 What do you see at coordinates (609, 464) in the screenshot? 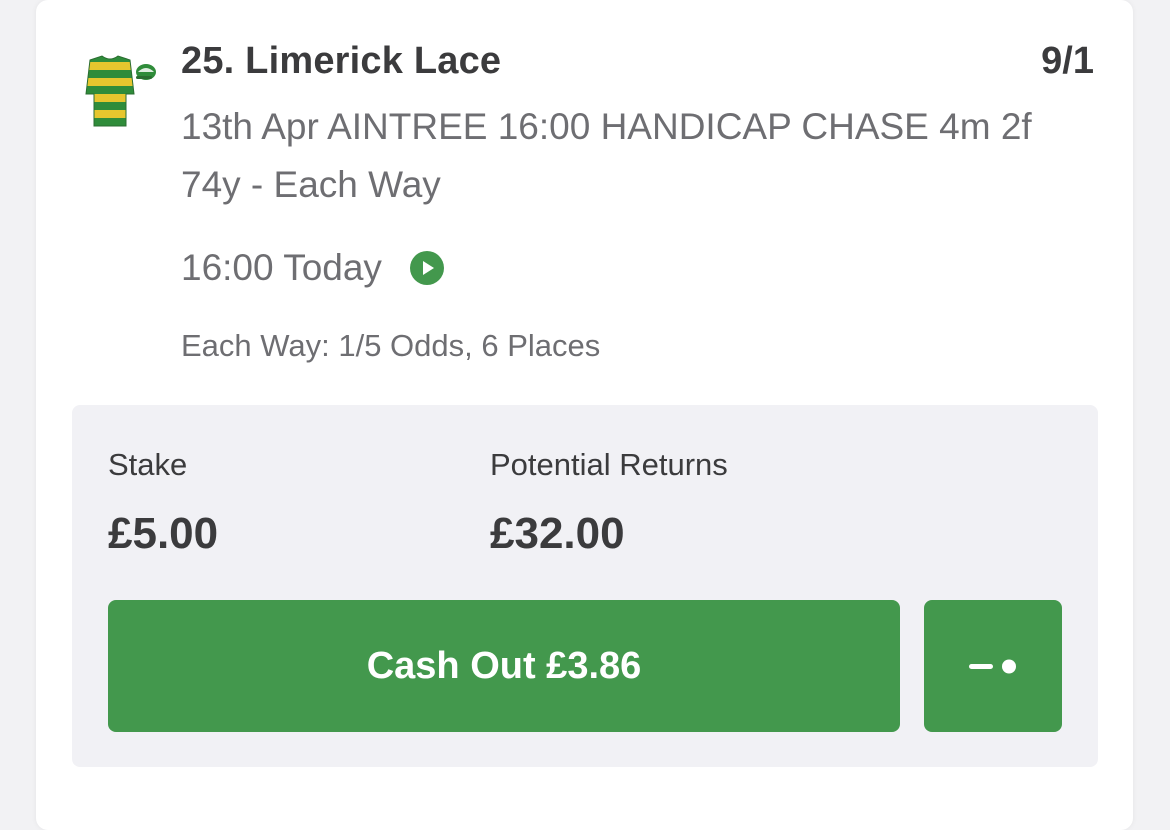
I see `potential-returns-label: Potential Returns` at bounding box center [609, 464].